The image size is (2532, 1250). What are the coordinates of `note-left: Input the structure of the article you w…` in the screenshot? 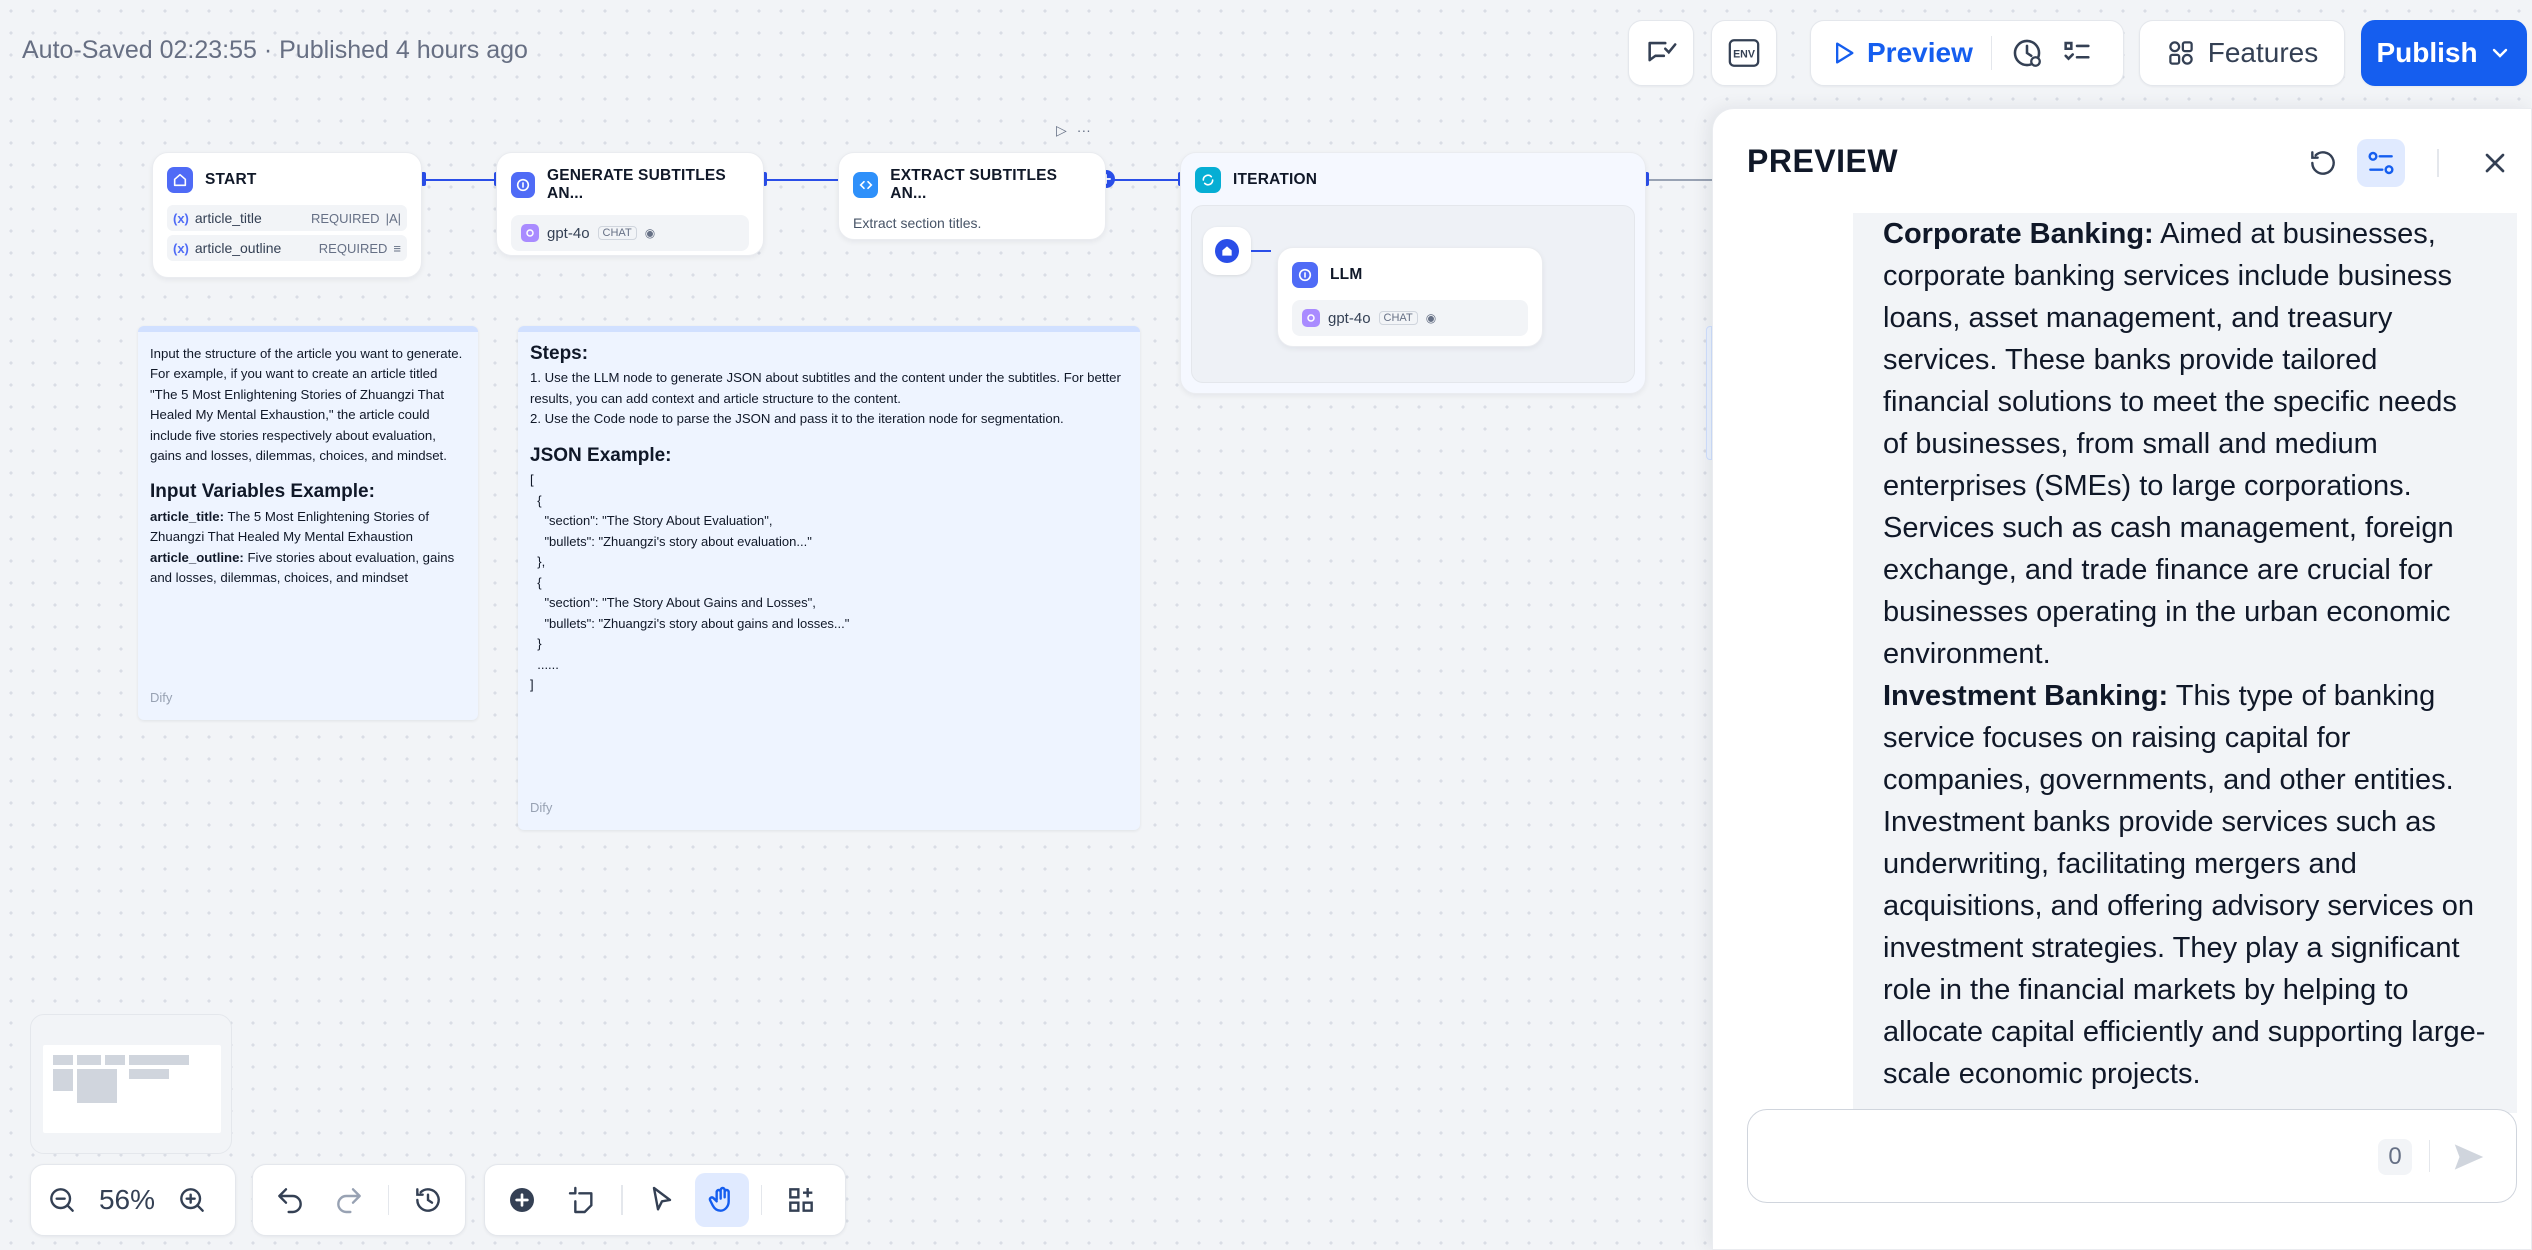 It's located at (308, 523).